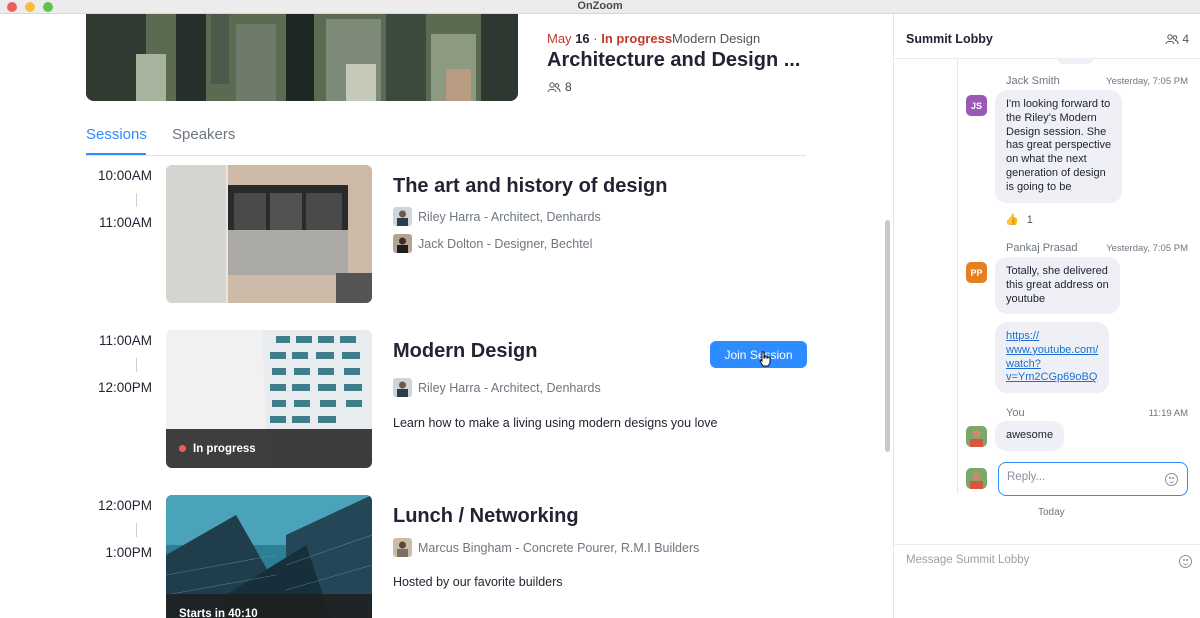 This screenshot has width=1200, height=618. I want to click on session-end-time: 11:00AM, so click(125, 222).